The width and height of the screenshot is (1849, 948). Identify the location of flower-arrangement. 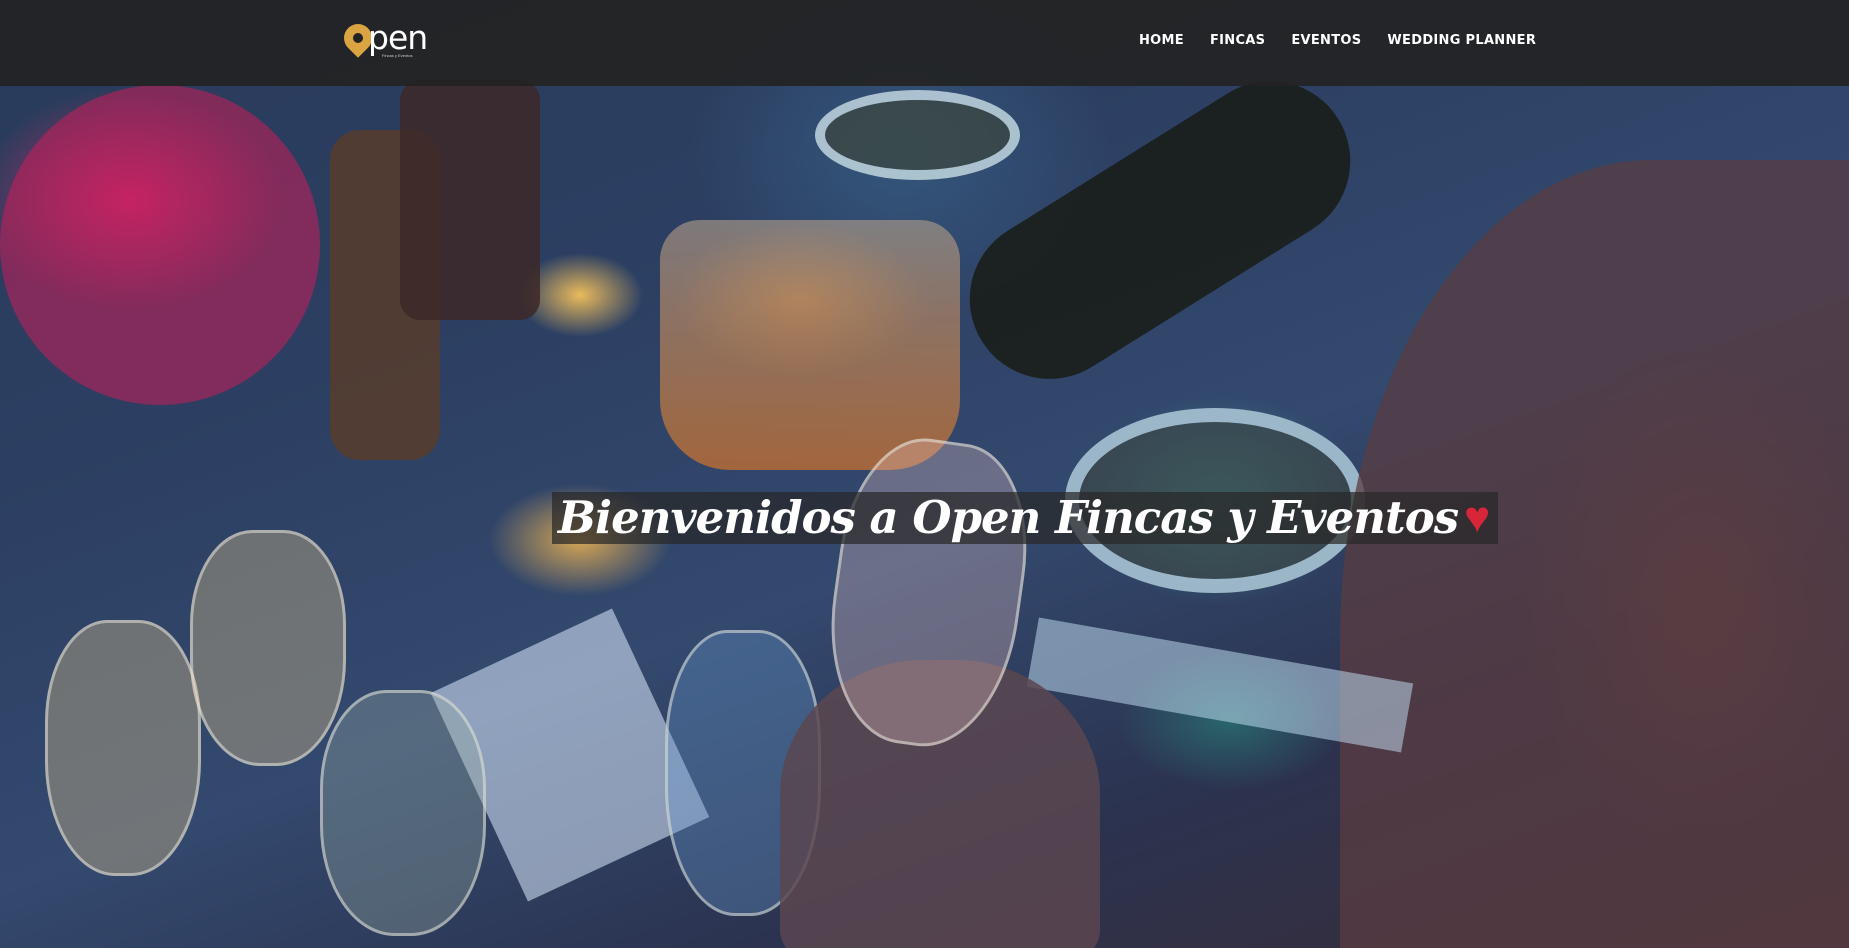
(160, 245).